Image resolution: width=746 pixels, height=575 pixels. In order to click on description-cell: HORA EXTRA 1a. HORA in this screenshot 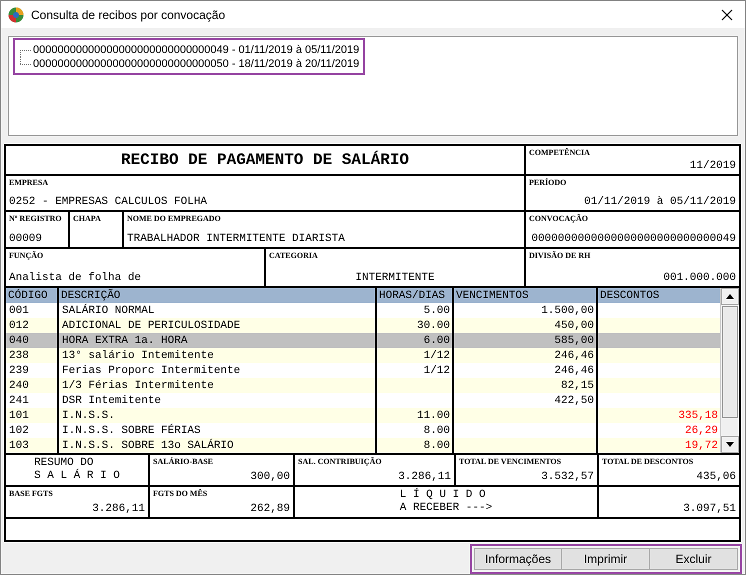, I will do `click(216, 340)`.